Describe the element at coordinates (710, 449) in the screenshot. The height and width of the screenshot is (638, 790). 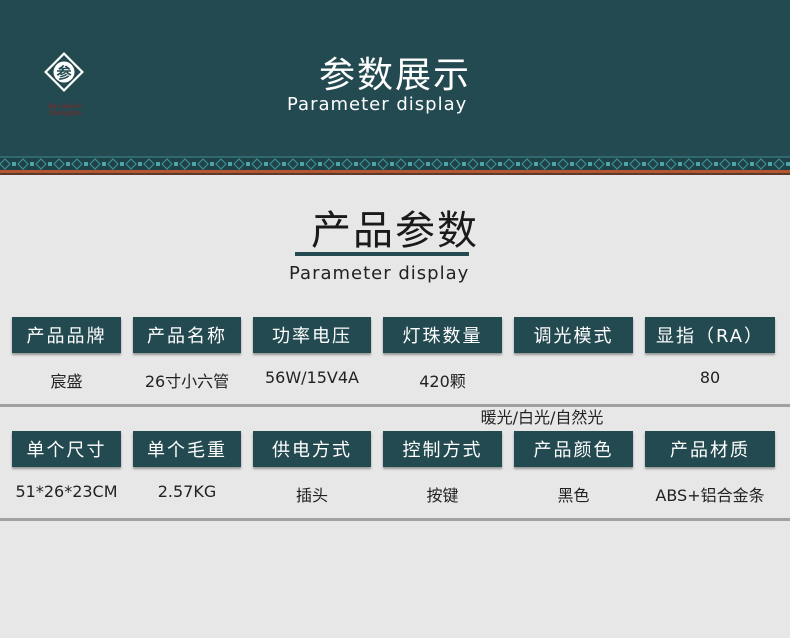
I see `label-material: 产品材质` at that location.